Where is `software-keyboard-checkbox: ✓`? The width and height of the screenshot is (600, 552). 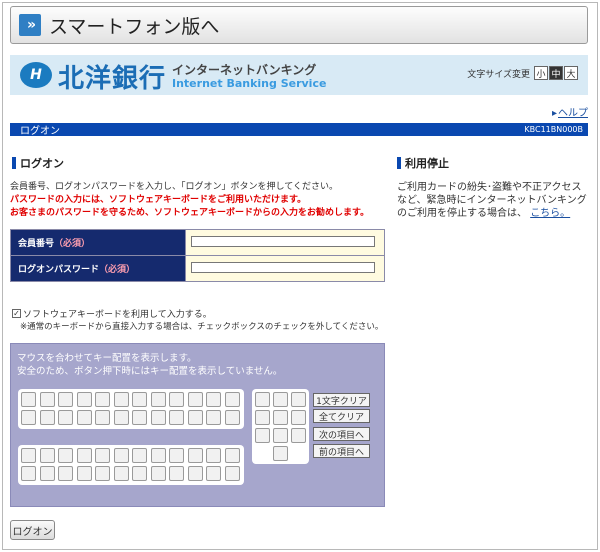
software-keyboard-checkbox: ✓ is located at coordinates (16, 313).